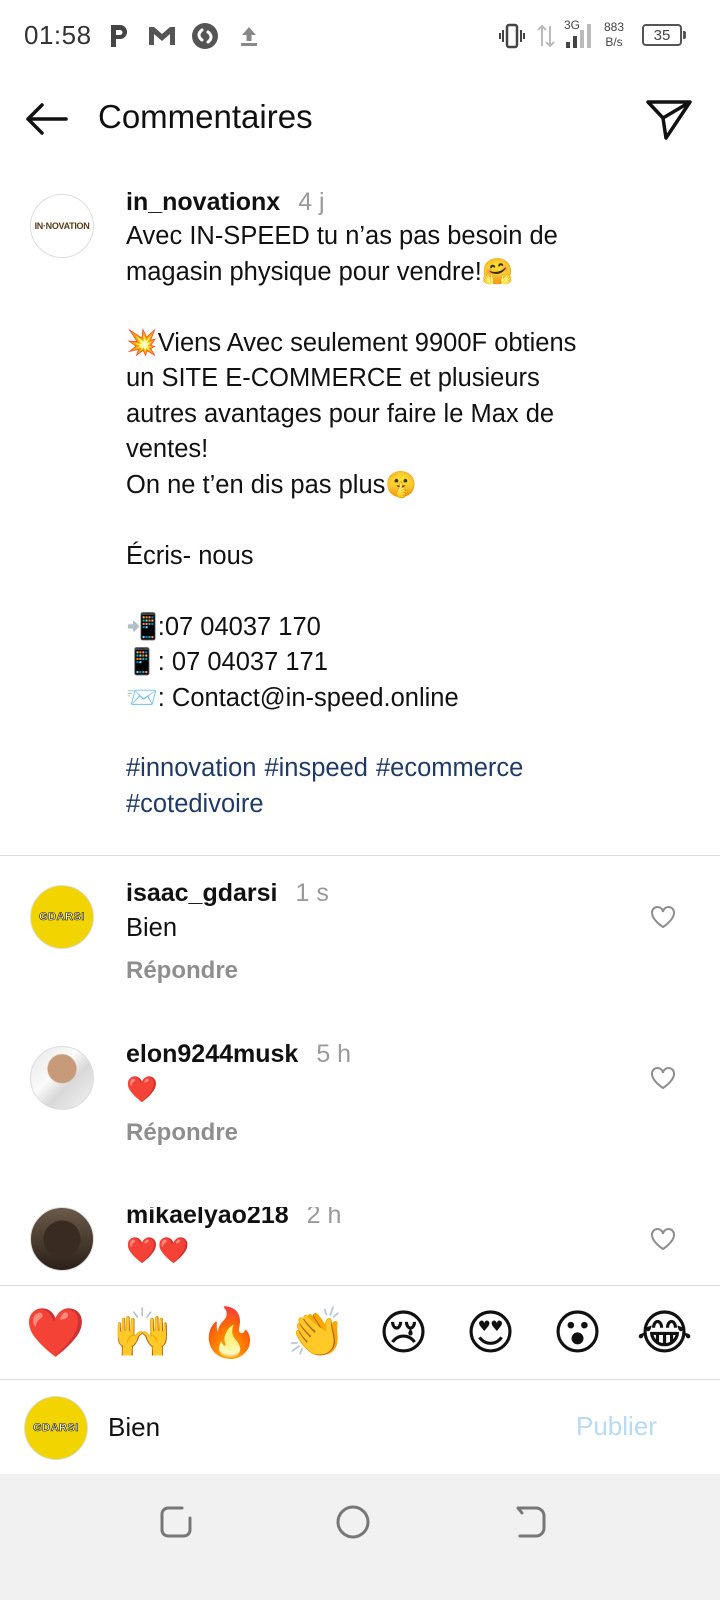 The image size is (720, 1600). What do you see at coordinates (207, 1218) in the screenshot?
I see `comment-username: mikaelyao218` at bounding box center [207, 1218].